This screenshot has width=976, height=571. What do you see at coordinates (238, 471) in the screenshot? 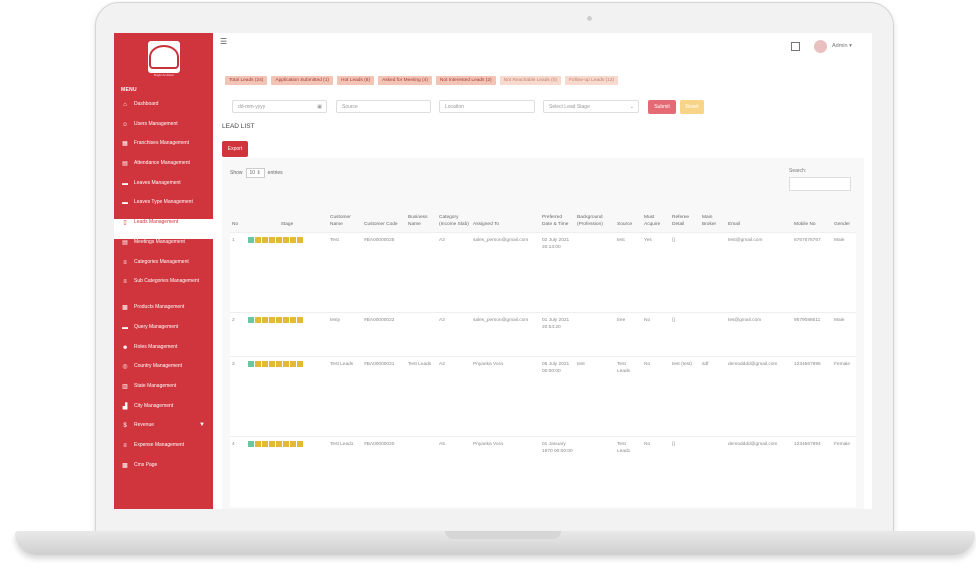
I see `cell-no: 4` at bounding box center [238, 471].